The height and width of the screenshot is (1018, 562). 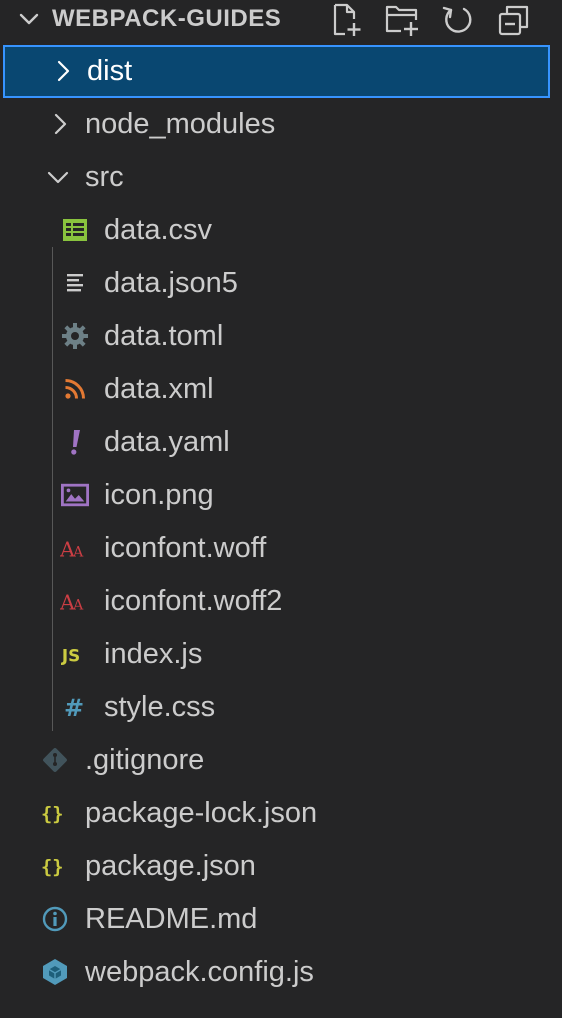 What do you see at coordinates (281, 230) in the screenshot?
I see `tree-item-data-csv: data.csv` at bounding box center [281, 230].